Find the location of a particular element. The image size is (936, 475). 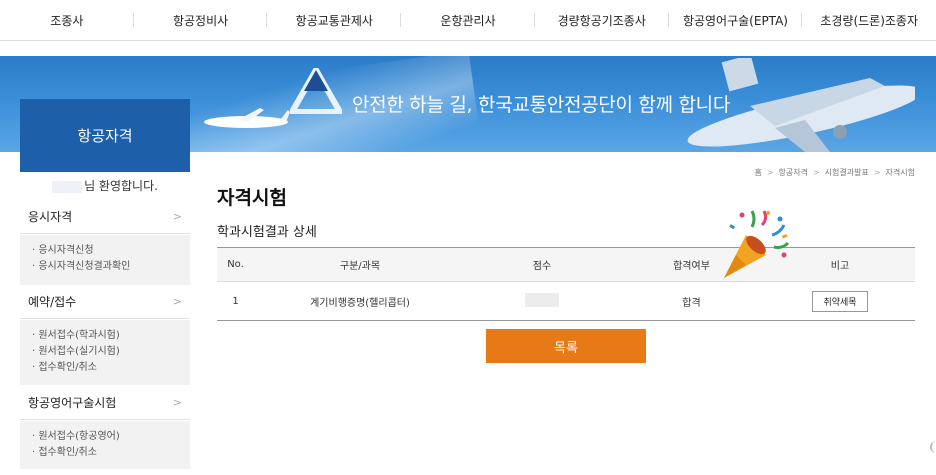

table-row: 1 계기비행증명(헬리콥터) 합격 취약세목 is located at coordinates (566, 301).